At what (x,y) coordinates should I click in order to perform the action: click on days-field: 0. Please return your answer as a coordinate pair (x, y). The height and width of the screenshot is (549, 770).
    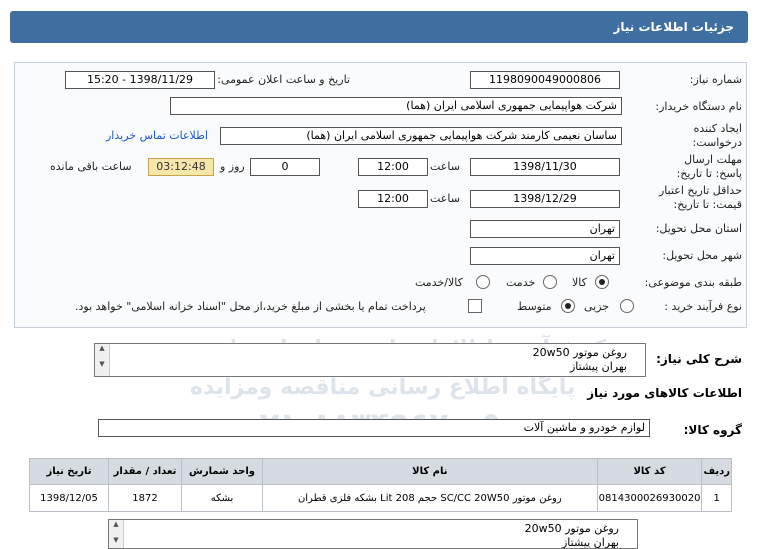
    Looking at the image, I should click on (285, 167).